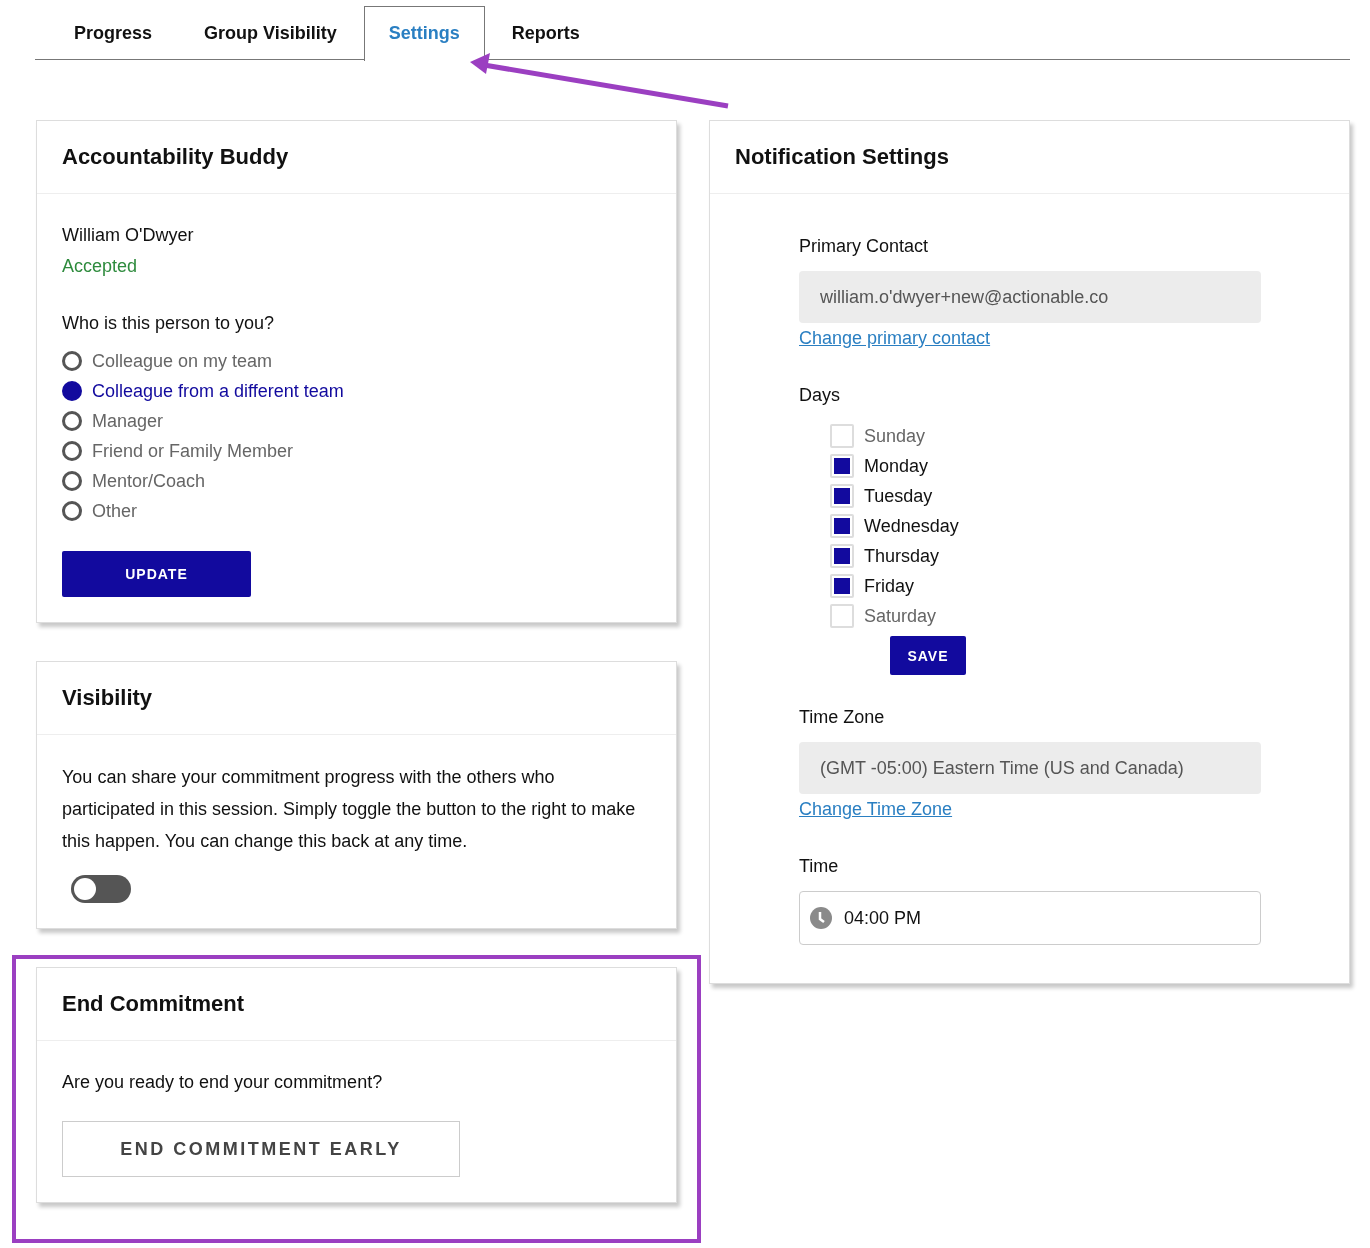  What do you see at coordinates (149, 481) in the screenshot?
I see `option-label: Mentor/Coach` at bounding box center [149, 481].